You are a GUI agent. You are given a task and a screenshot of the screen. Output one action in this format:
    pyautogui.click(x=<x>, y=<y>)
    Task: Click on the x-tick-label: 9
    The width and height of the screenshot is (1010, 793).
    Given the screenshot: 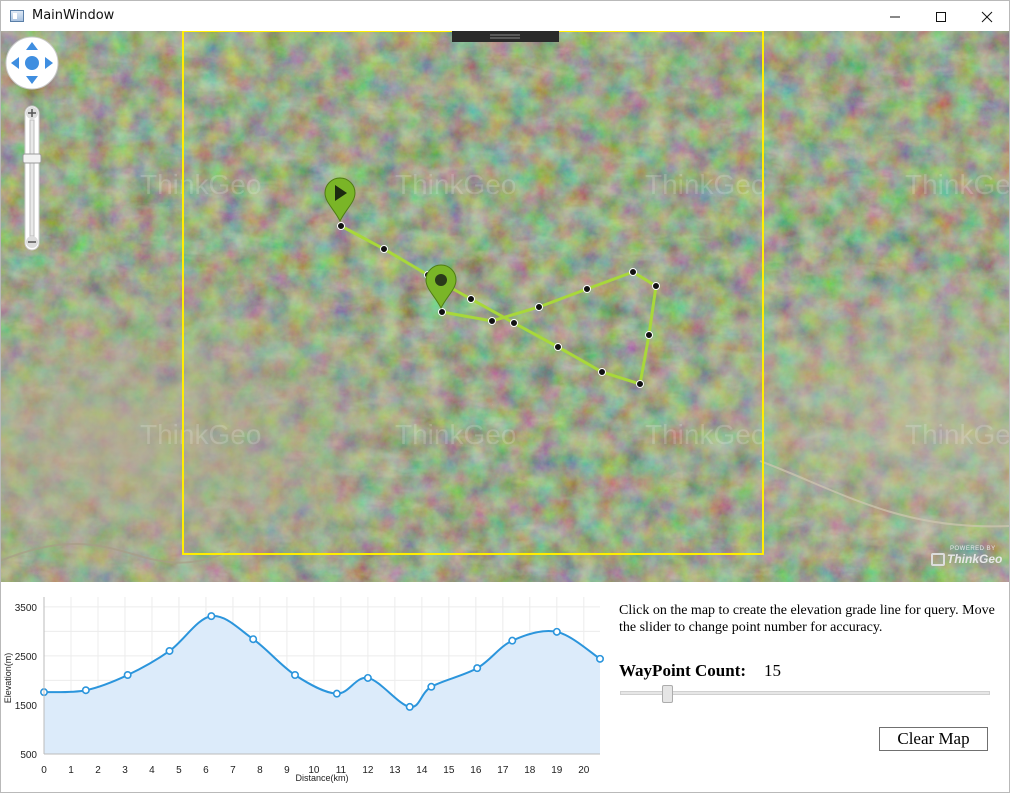 What is the action you would take?
    pyautogui.click(x=287, y=770)
    